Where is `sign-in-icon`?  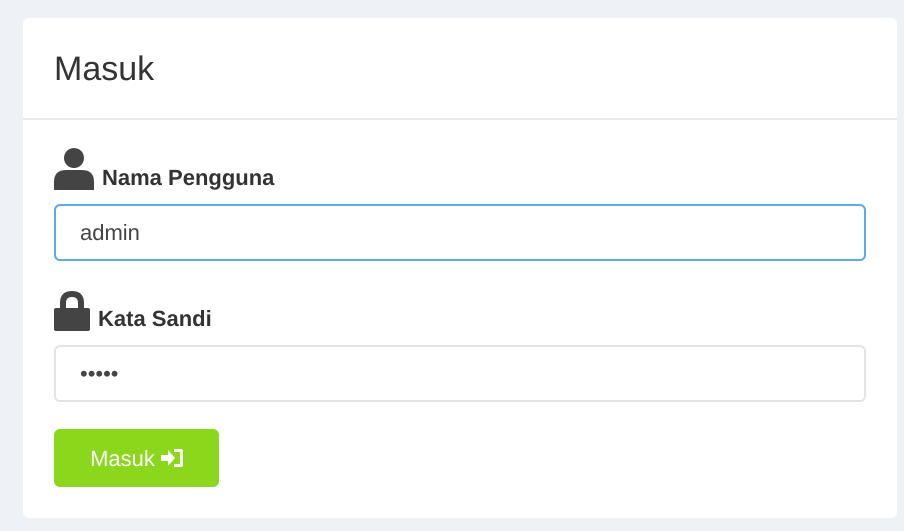 sign-in-icon is located at coordinates (171, 458).